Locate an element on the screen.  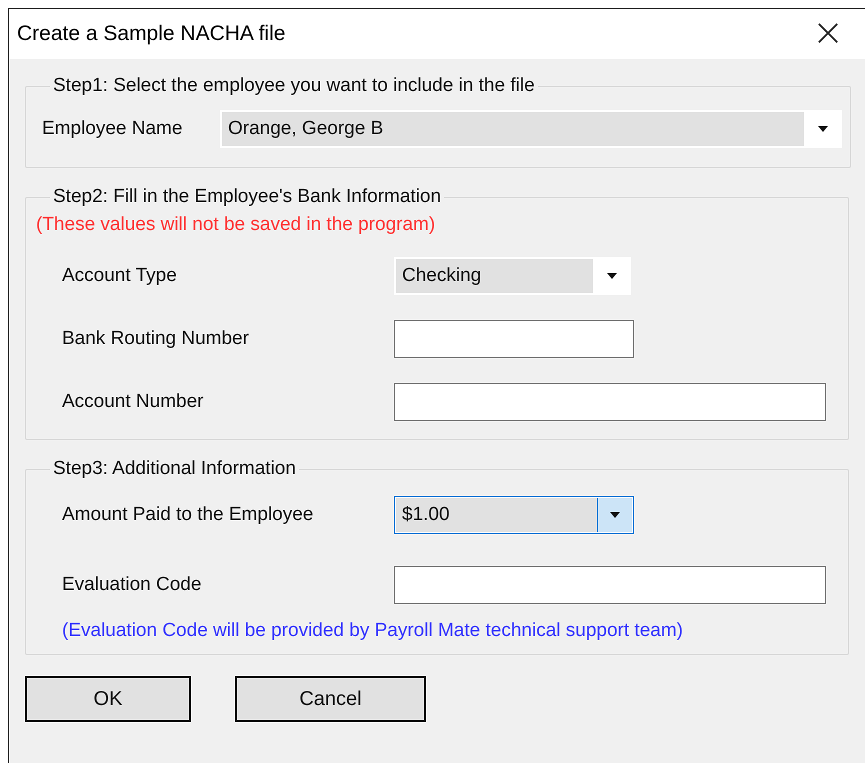
ok-button: OK is located at coordinates (108, 699).